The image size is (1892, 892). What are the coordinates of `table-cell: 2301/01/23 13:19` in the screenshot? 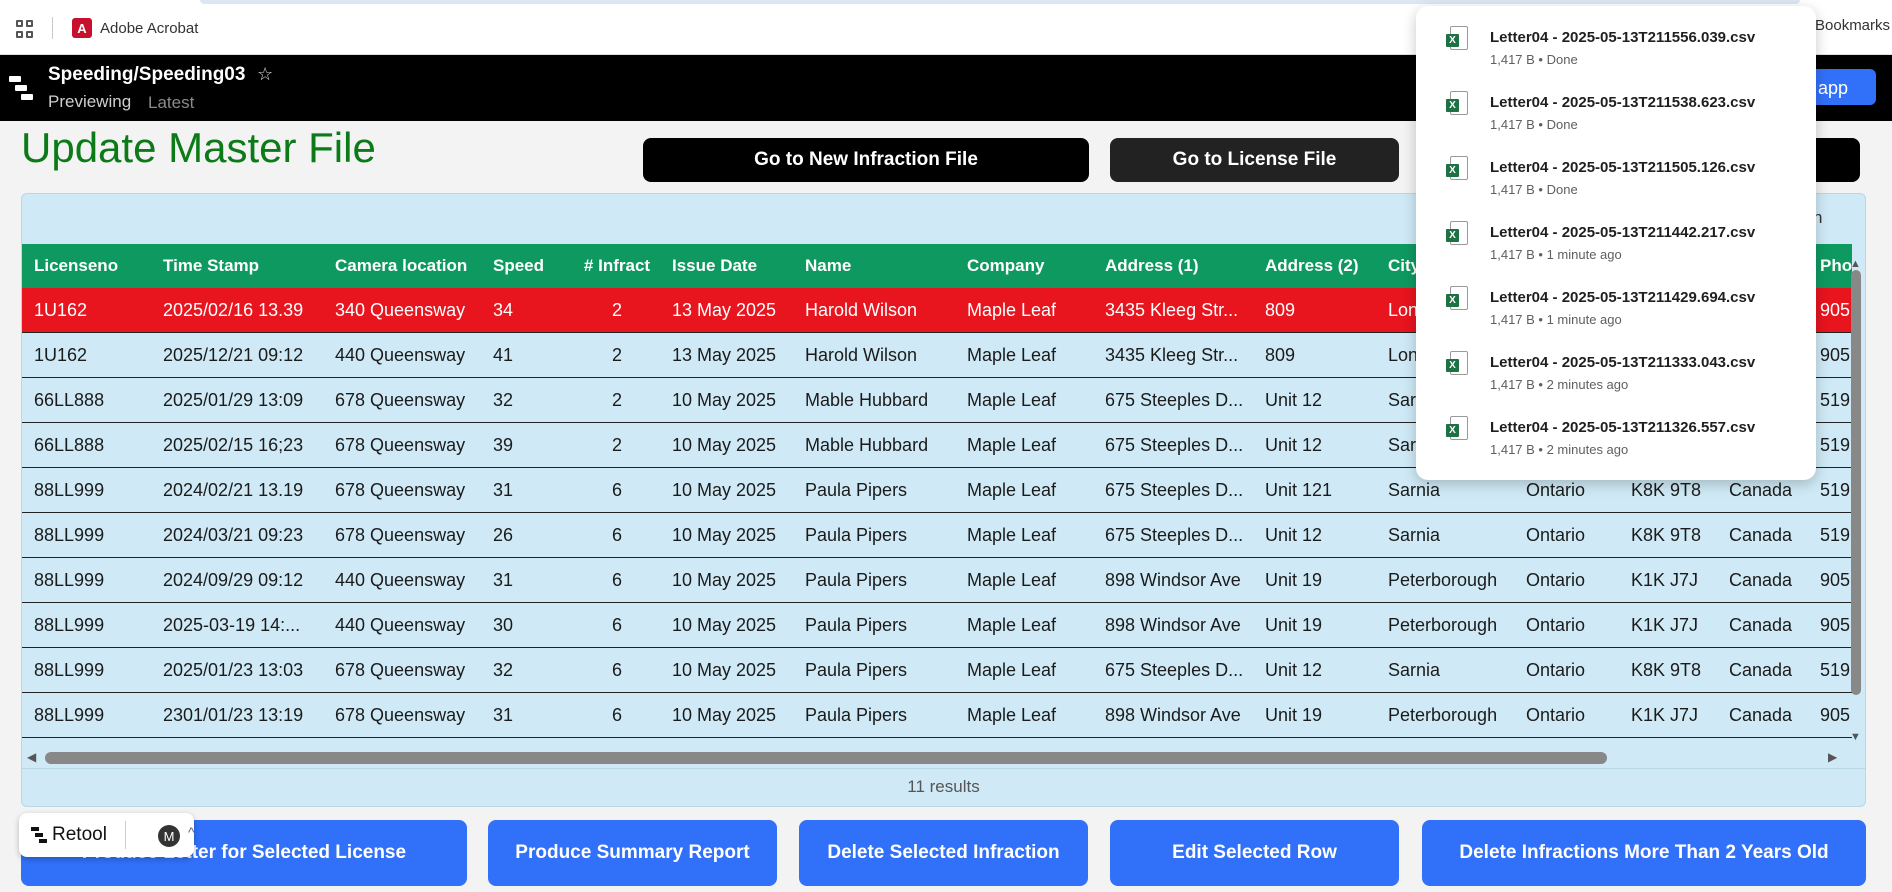 It's located at (233, 714).